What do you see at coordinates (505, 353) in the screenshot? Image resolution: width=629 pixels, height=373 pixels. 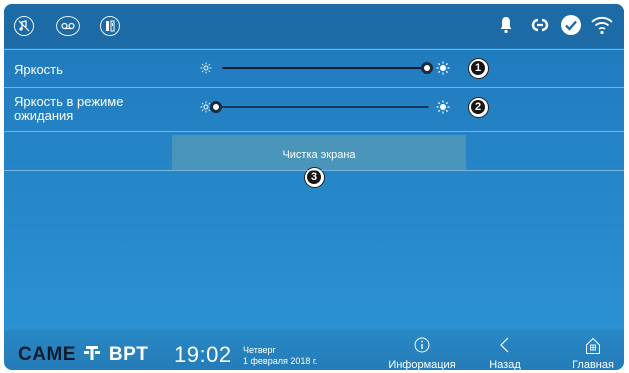 I see `back-button: Назад` at bounding box center [505, 353].